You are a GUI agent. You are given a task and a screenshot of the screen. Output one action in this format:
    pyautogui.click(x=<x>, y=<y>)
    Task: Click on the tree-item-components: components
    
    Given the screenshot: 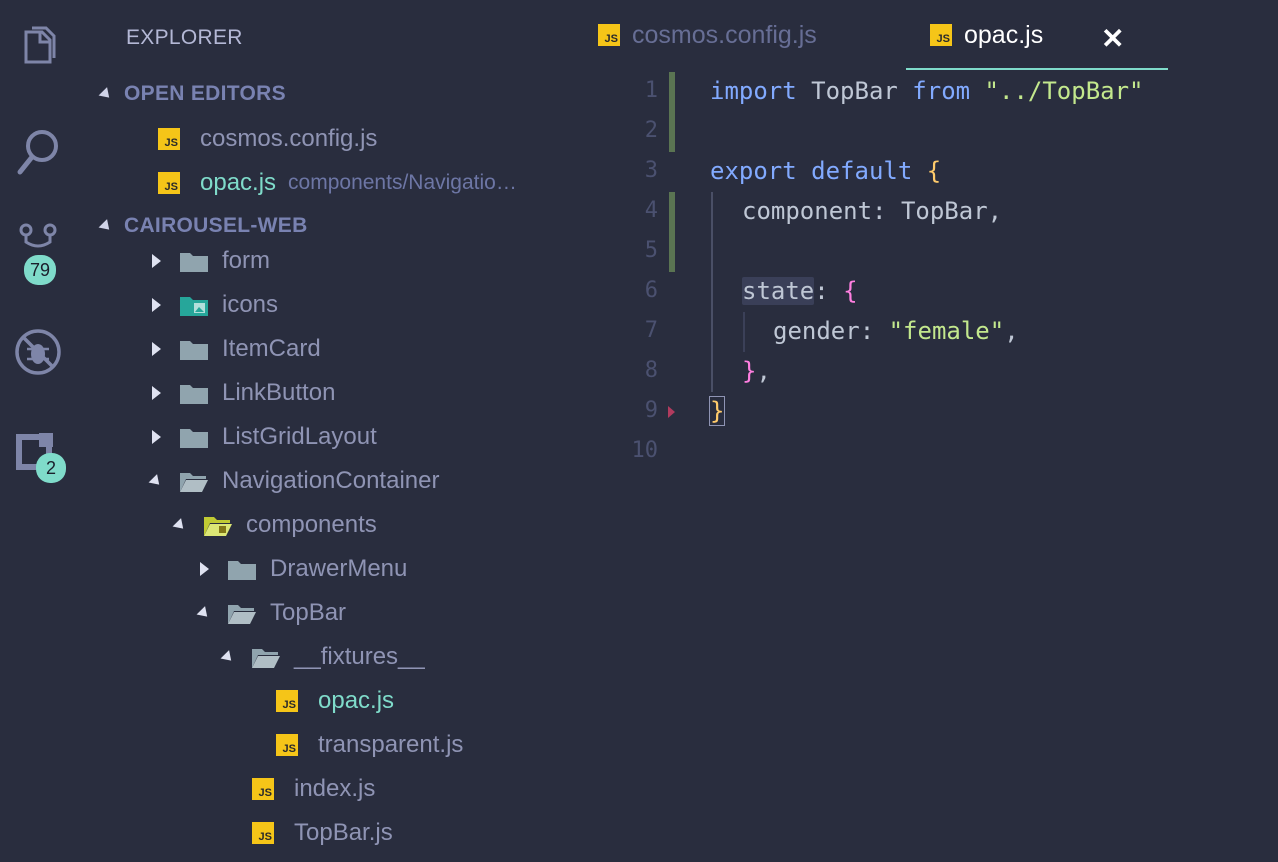 What is the action you would take?
    pyautogui.click(x=273, y=525)
    